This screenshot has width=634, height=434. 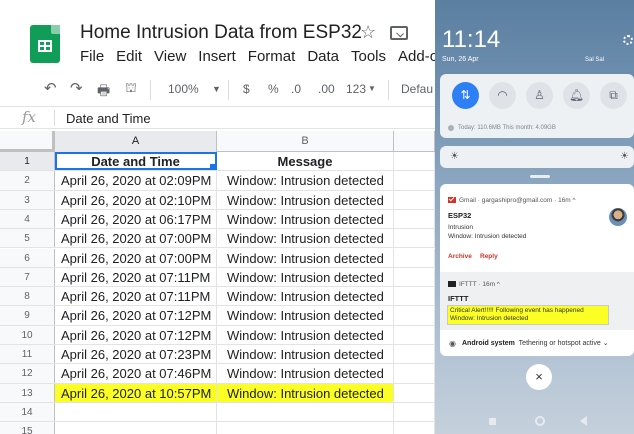 I want to click on archive-button: Archive, so click(x=460, y=256).